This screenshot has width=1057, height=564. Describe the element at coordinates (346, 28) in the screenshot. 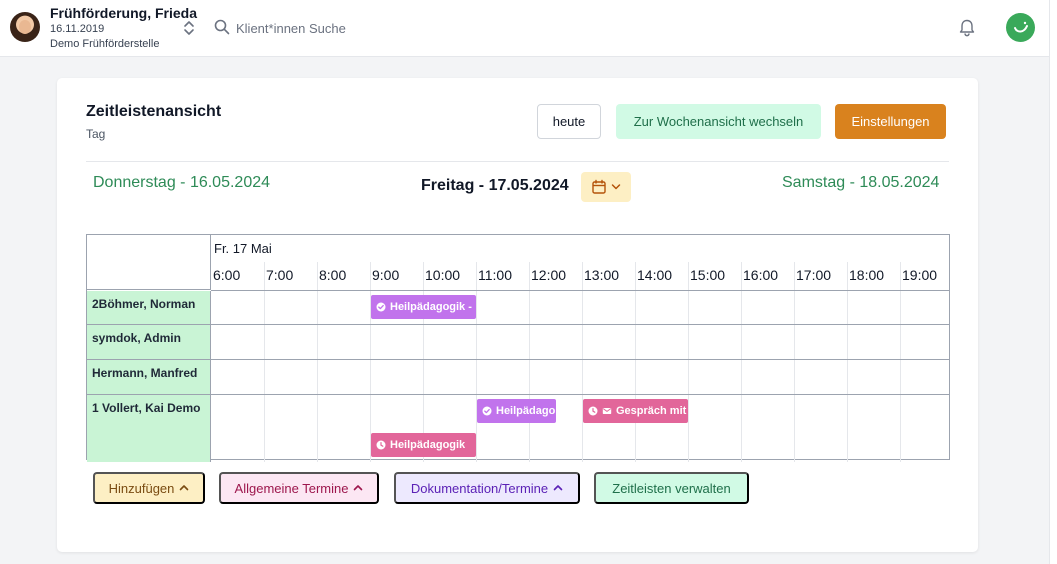

I see `client-search-input` at that location.